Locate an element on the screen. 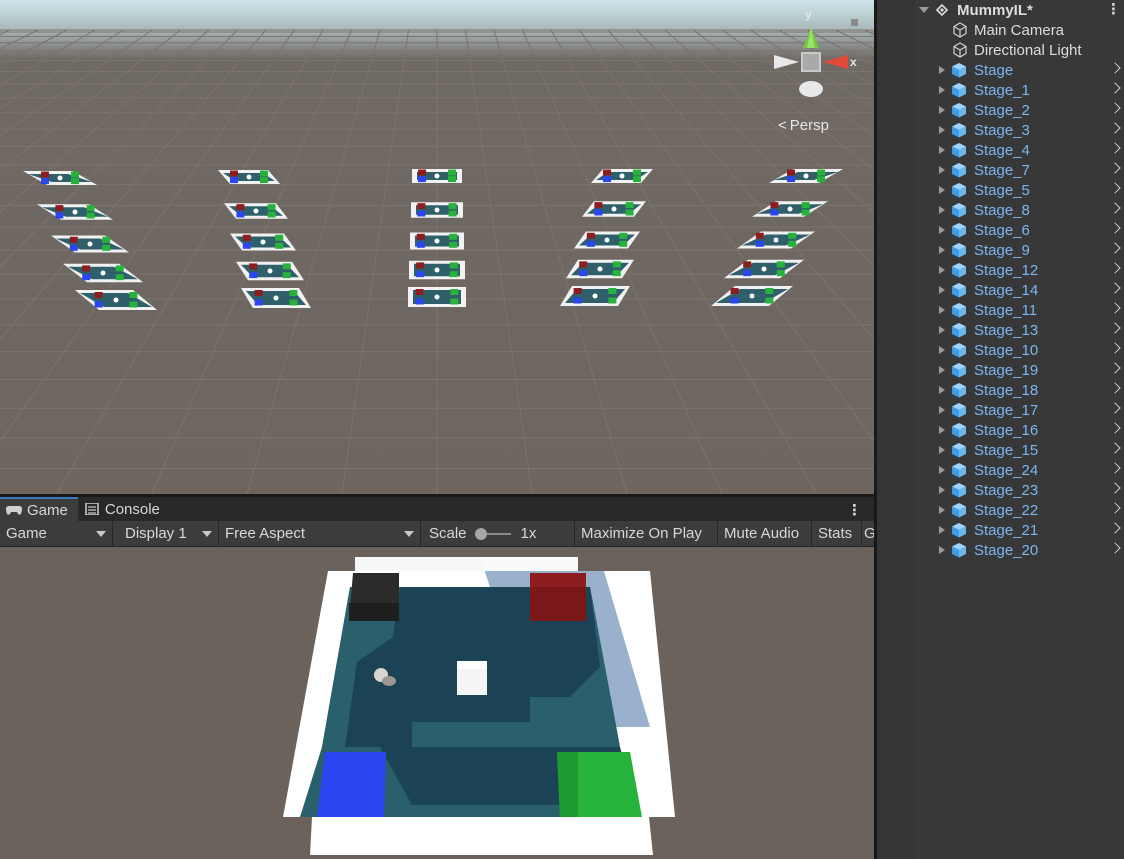 The width and height of the screenshot is (1124, 859). hierarchy-item-prefab: Stage_16 is located at coordinates (1000, 430).